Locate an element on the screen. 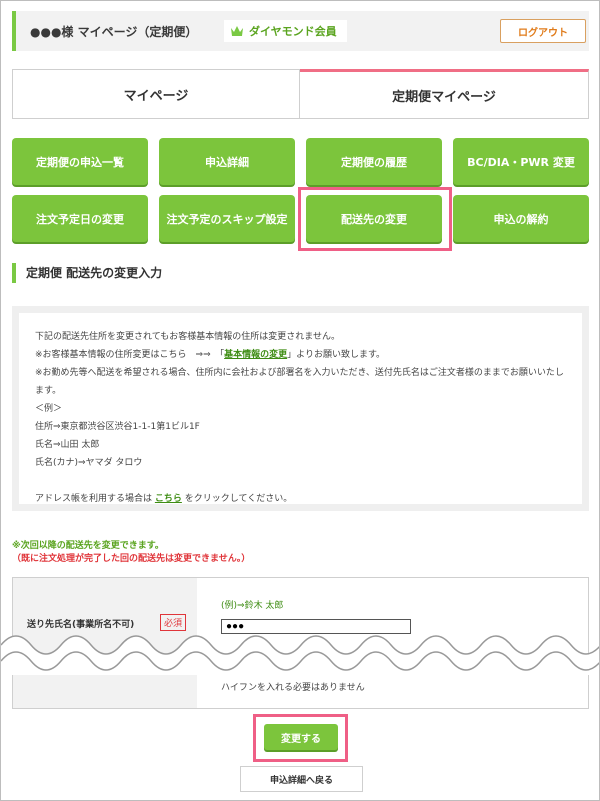 The height and width of the screenshot is (801, 600). application-detail-button: 申込詳細 is located at coordinates (227, 161).